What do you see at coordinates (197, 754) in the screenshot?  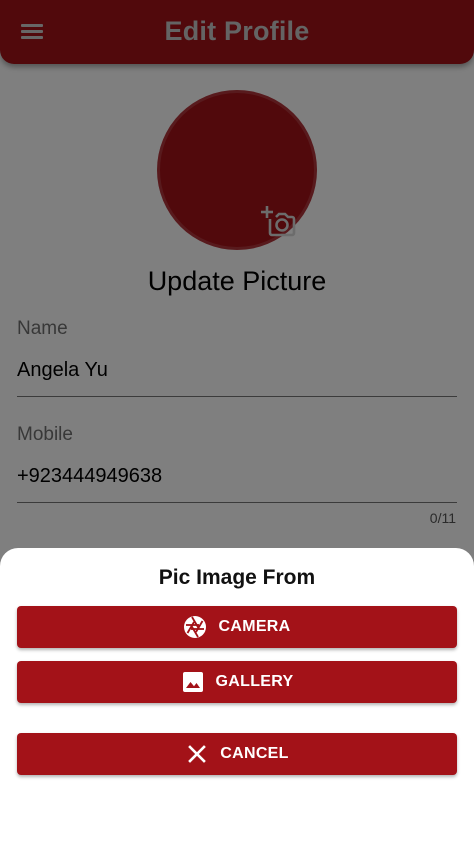 I see `close-icon` at bounding box center [197, 754].